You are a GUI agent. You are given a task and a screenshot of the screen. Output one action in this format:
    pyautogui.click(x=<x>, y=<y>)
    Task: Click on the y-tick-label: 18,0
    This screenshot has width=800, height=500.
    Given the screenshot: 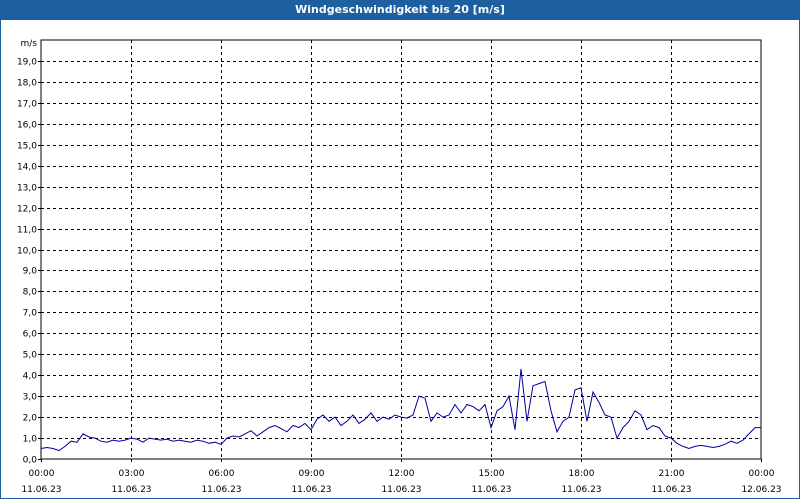 What is the action you would take?
    pyautogui.click(x=27, y=84)
    